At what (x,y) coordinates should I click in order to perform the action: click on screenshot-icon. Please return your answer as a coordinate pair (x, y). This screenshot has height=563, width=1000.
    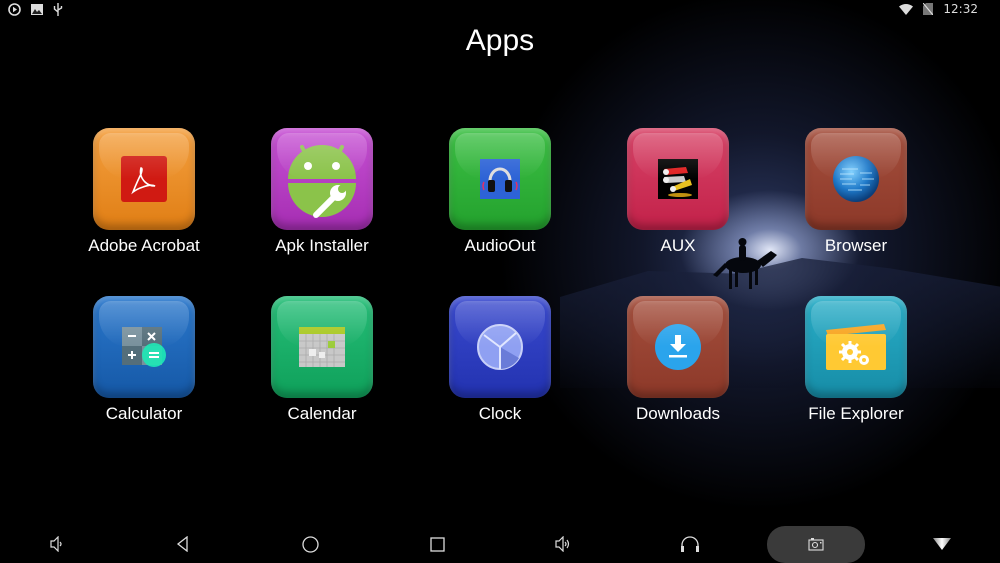
    Looking at the image, I should click on (816, 544).